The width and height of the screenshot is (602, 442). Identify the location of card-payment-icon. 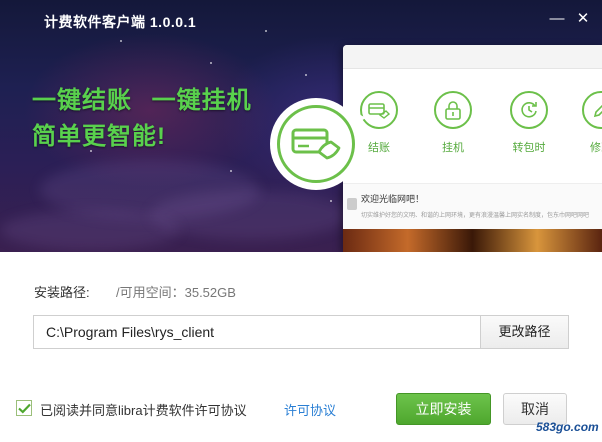
(316, 144).